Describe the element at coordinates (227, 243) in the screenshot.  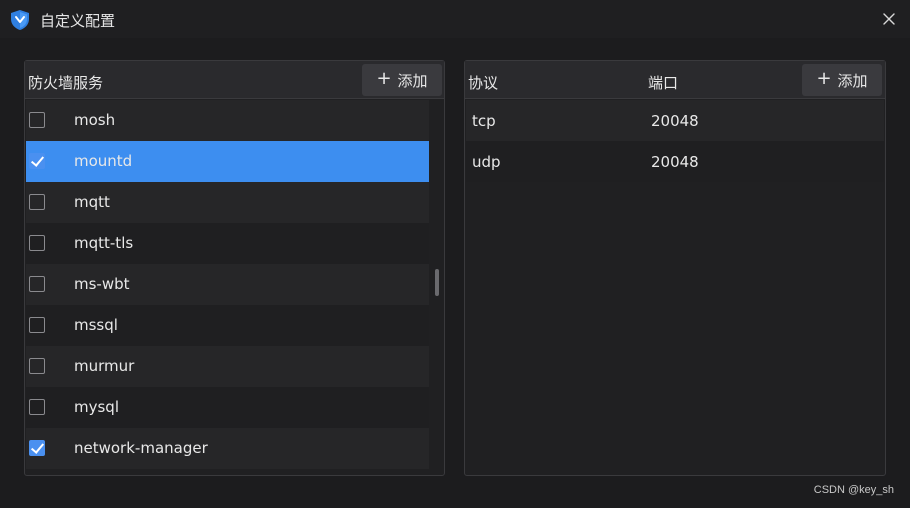
I see `service-row: mqtt-tls` at that location.